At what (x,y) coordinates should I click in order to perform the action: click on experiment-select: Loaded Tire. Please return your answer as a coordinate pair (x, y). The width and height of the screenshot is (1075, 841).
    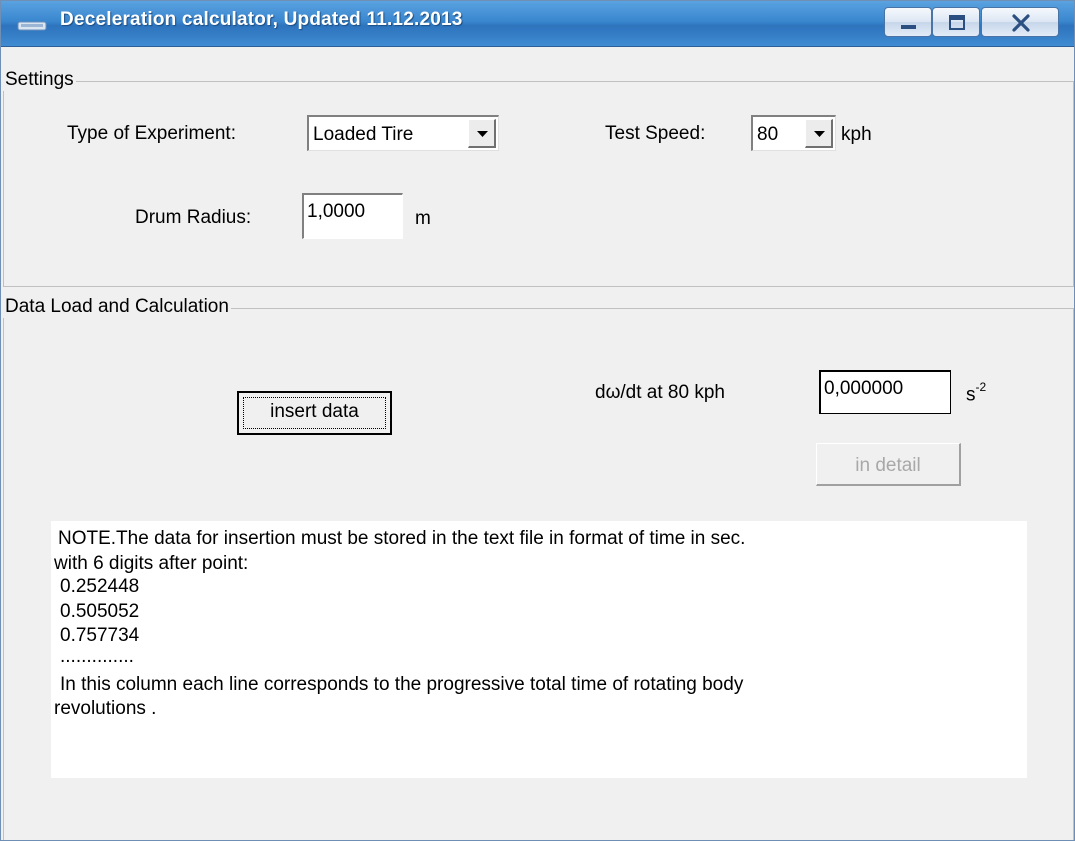
    Looking at the image, I should click on (403, 133).